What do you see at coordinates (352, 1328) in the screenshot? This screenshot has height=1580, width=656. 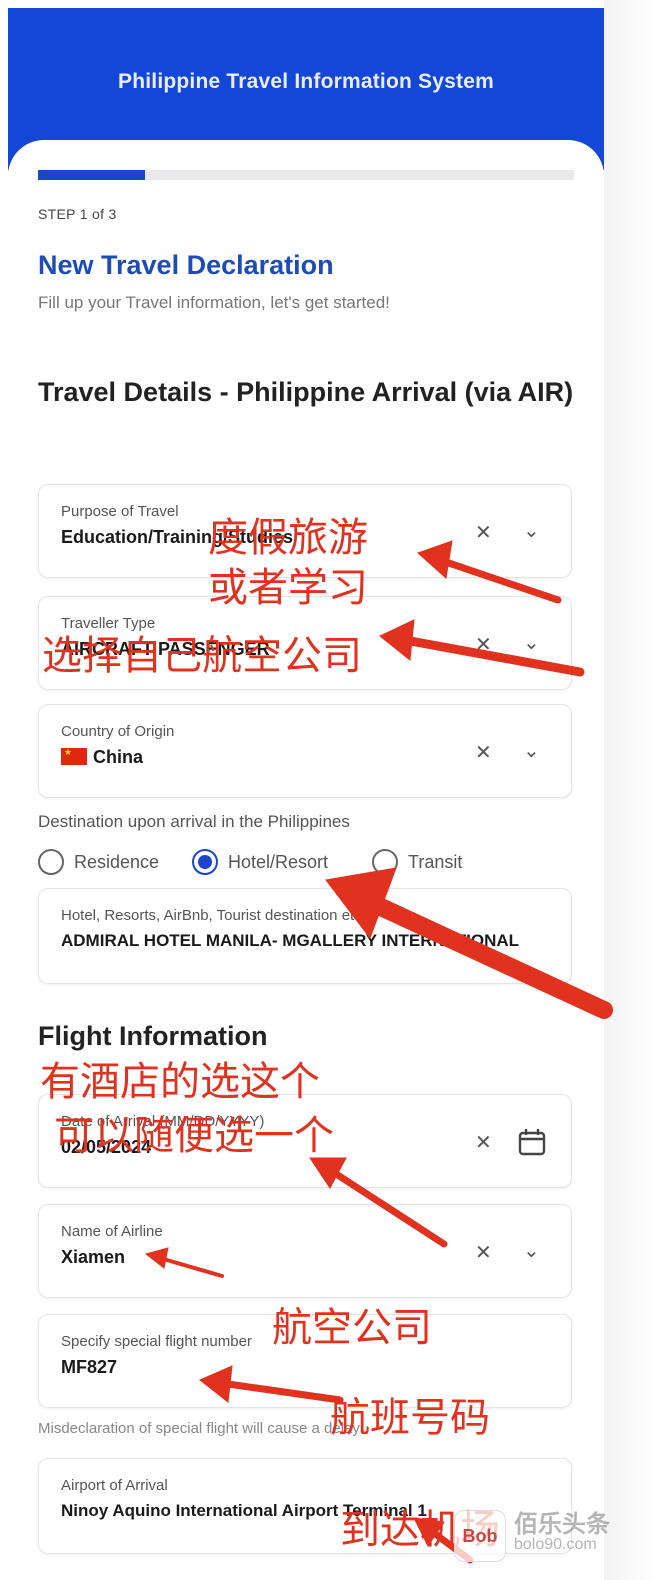 I see `annotation-airline: 航空公司` at bounding box center [352, 1328].